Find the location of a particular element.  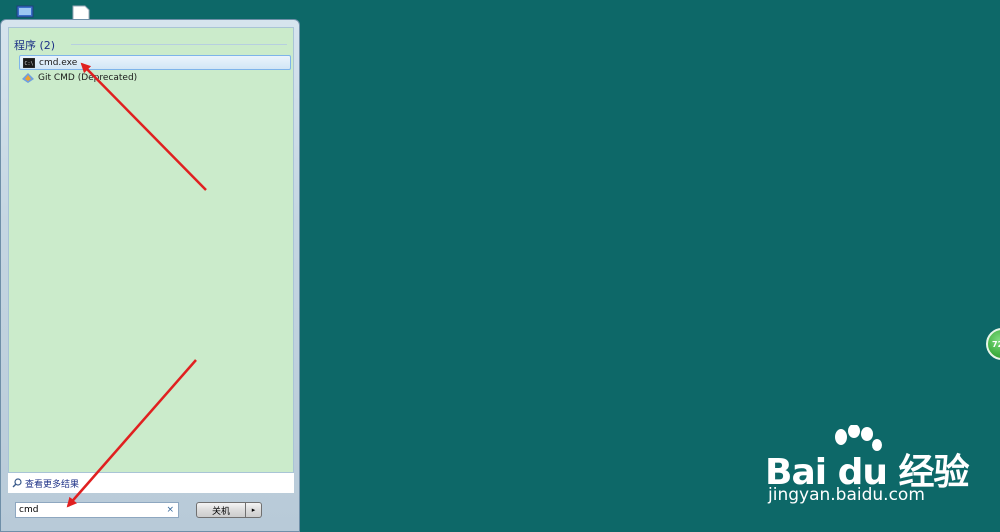

result-item-git-cmd: Git CMD (Deprecated) is located at coordinates (155, 77).